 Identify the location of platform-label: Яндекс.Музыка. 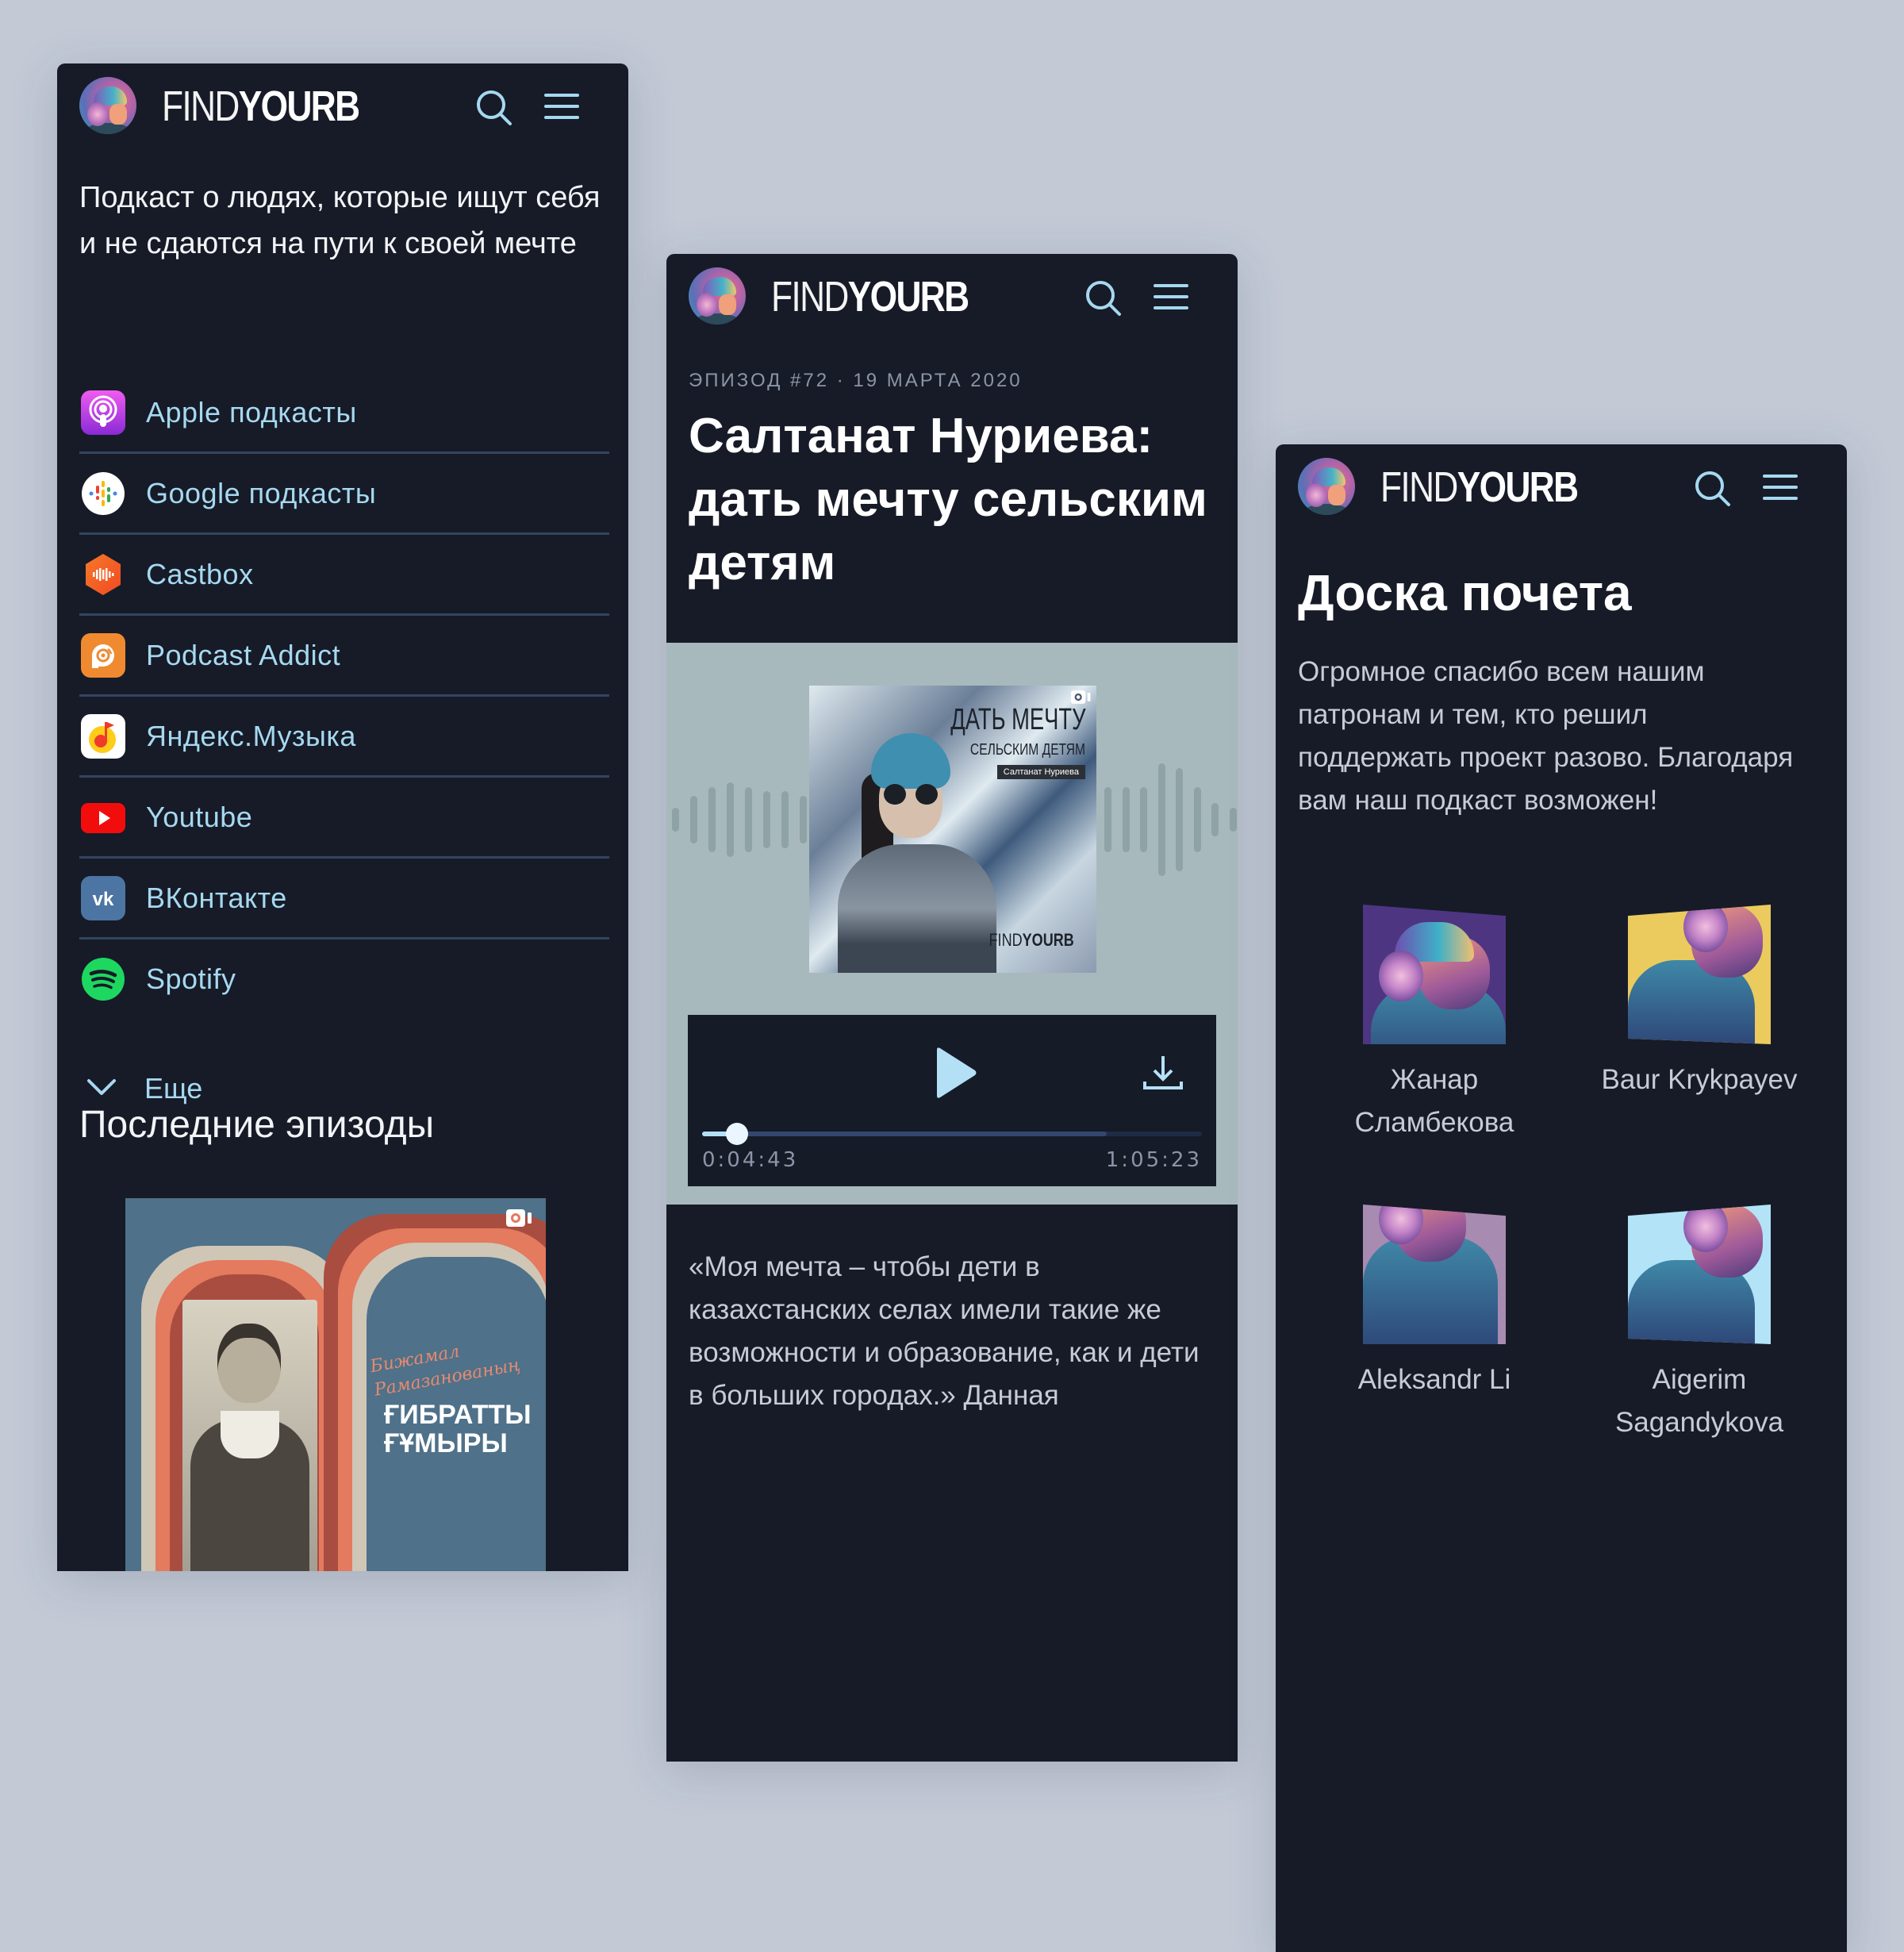
(251, 735).